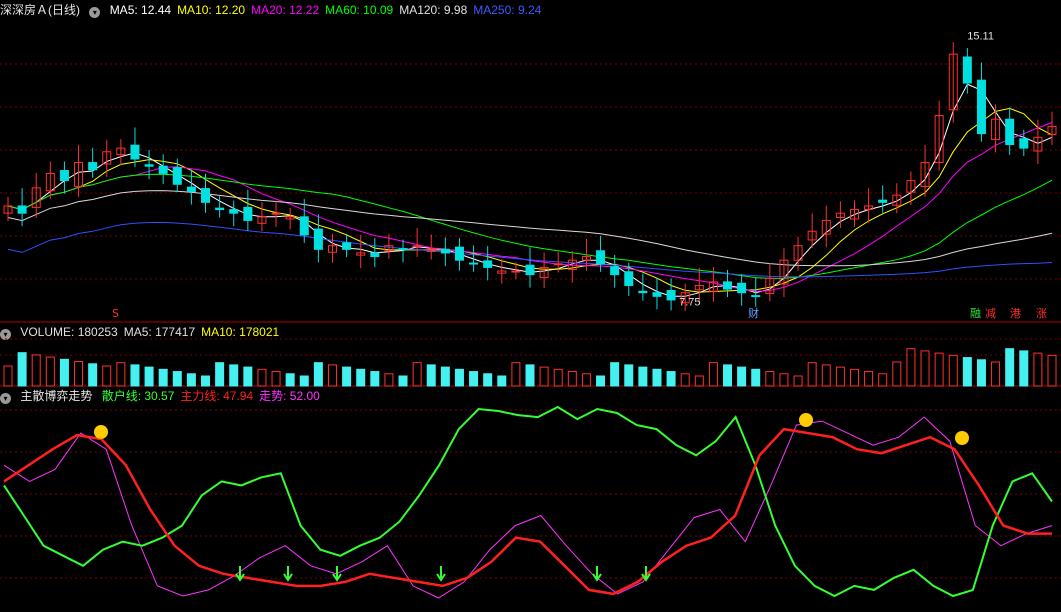  I want to click on event-marker: 财, so click(753, 313).